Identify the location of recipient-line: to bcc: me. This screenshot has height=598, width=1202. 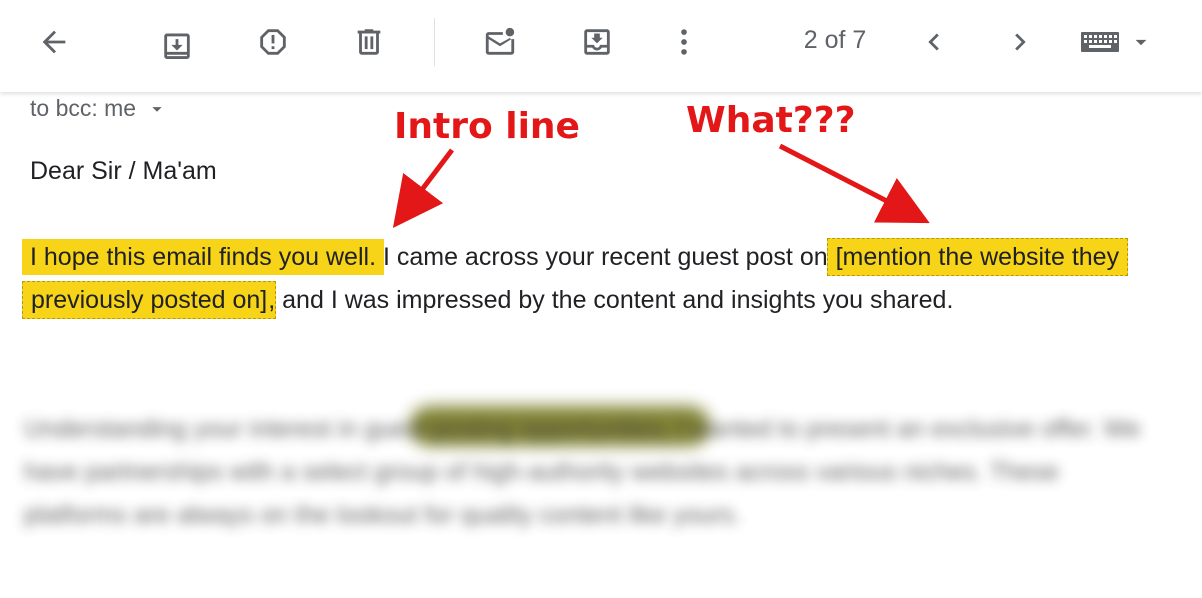
(99, 108).